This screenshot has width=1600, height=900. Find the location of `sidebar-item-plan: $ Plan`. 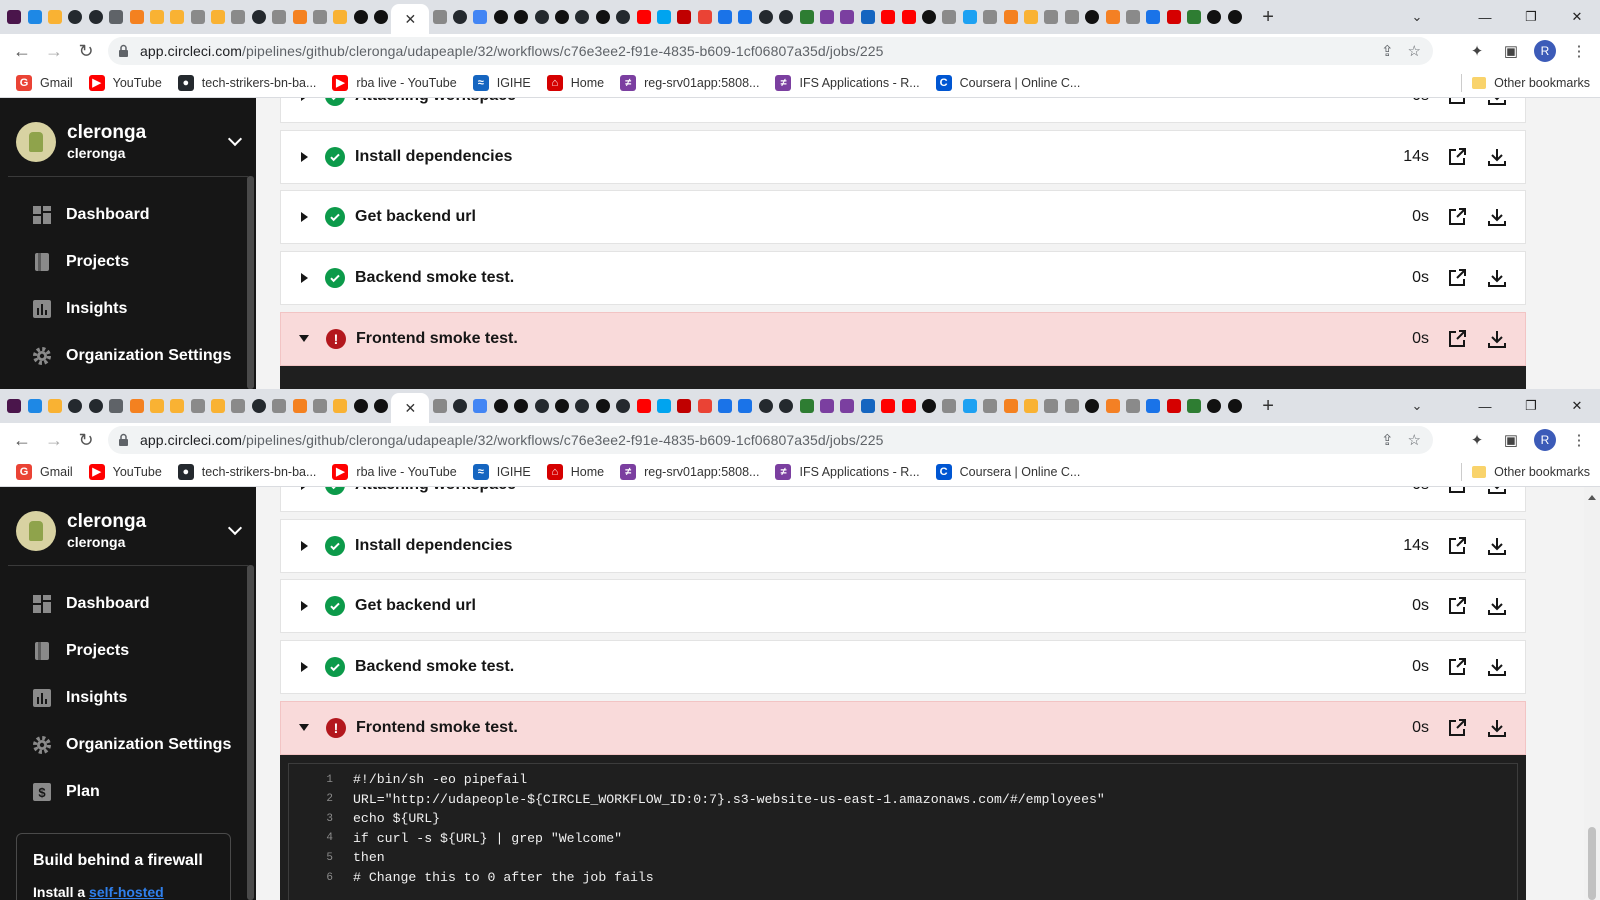

sidebar-item-plan: $ Plan is located at coordinates (66, 792).